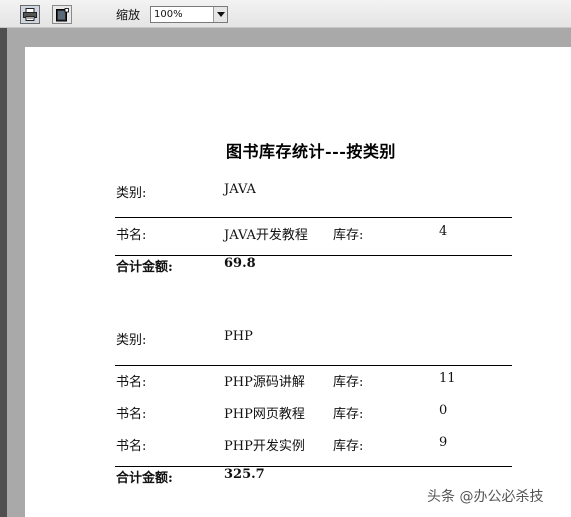 This screenshot has width=571, height=517. Describe the element at coordinates (447, 378) in the screenshot. I see `stock-value: 11` at that location.